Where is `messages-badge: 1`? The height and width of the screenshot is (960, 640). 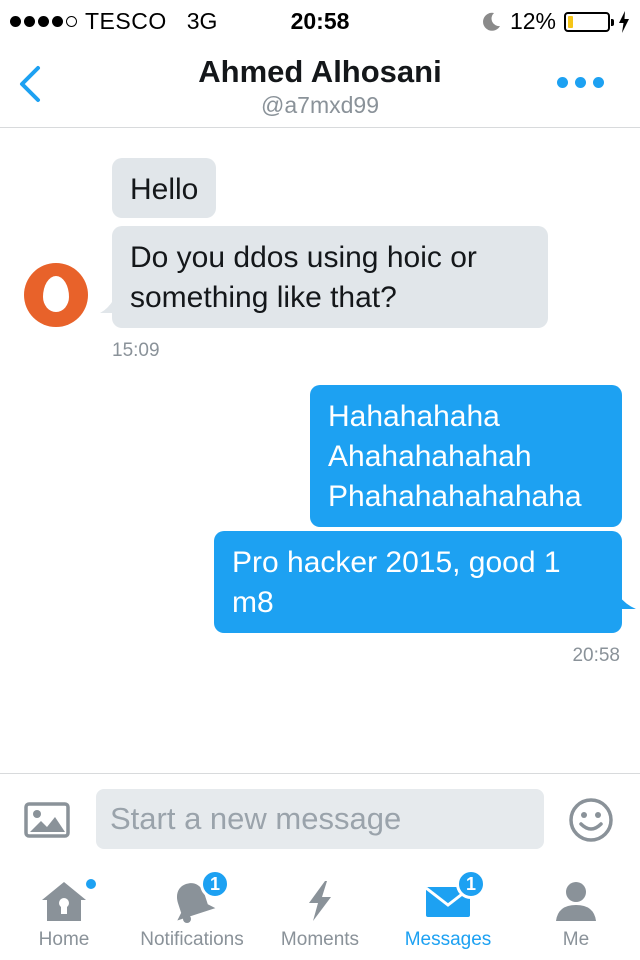
messages-badge: 1 is located at coordinates (471, 884).